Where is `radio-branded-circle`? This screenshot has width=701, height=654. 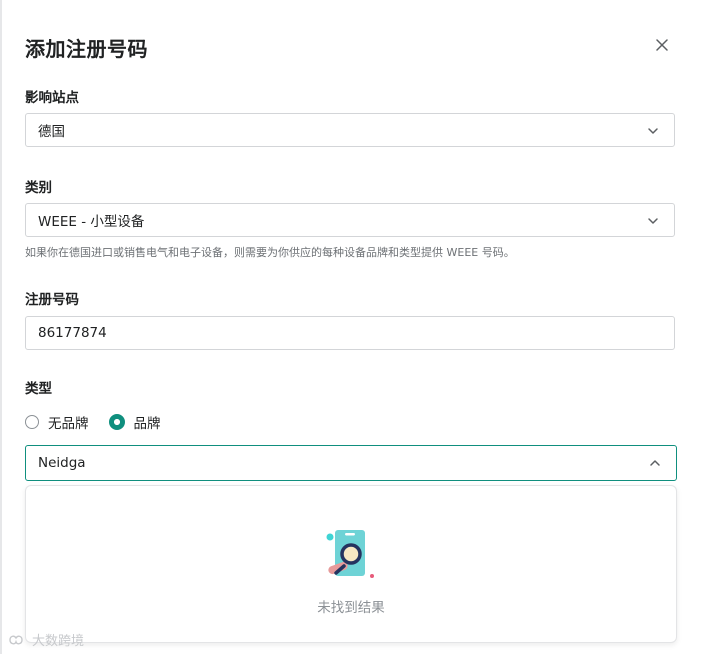 radio-branded-circle is located at coordinates (116, 422).